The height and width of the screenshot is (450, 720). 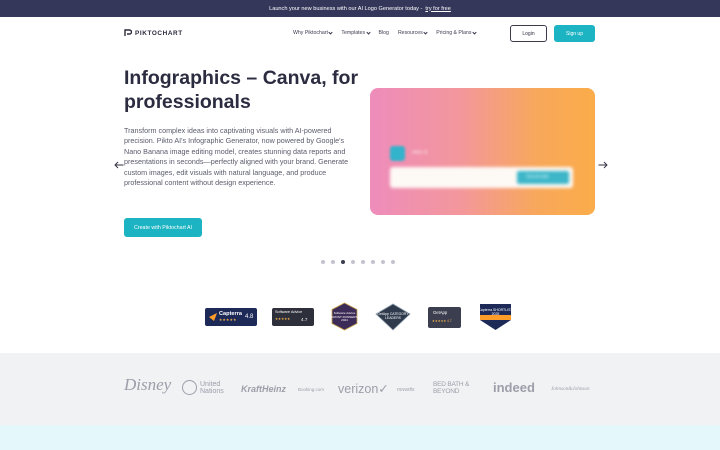 I want to click on demo-generate-label: Generate, so click(x=537, y=177).